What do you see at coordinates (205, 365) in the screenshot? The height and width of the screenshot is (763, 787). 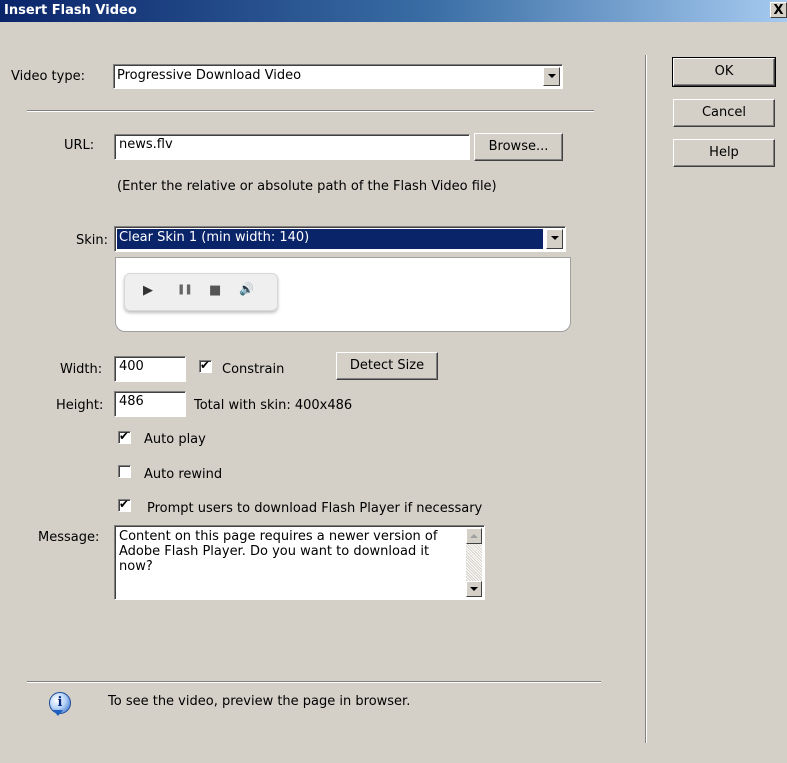 I see `constrain-checkbox` at bounding box center [205, 365].